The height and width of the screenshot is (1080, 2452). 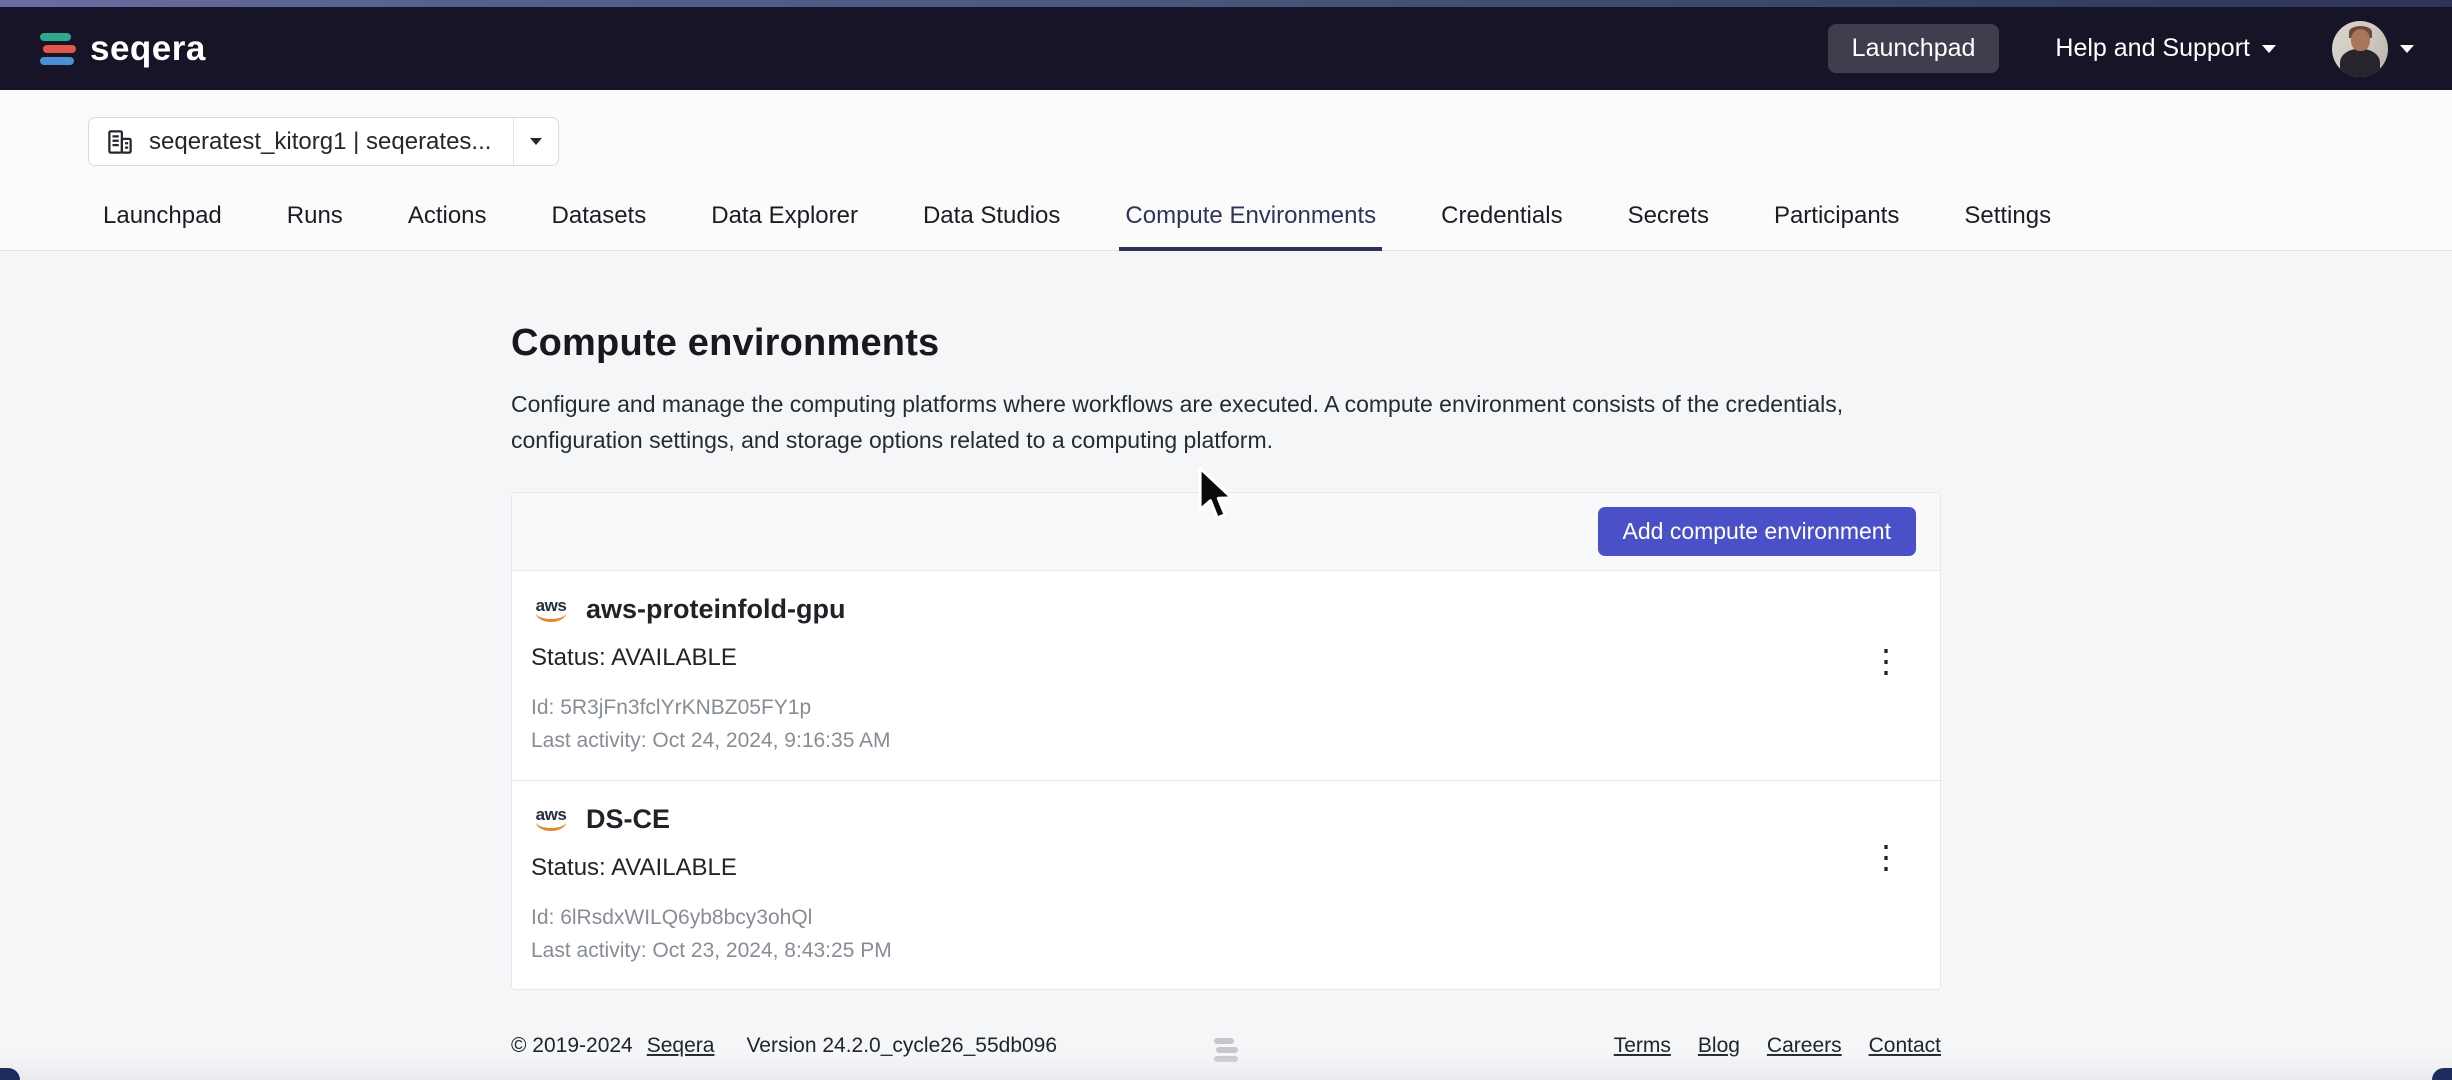 I want to click on tab-datasets: Datasets, so click(x=599, y=221).